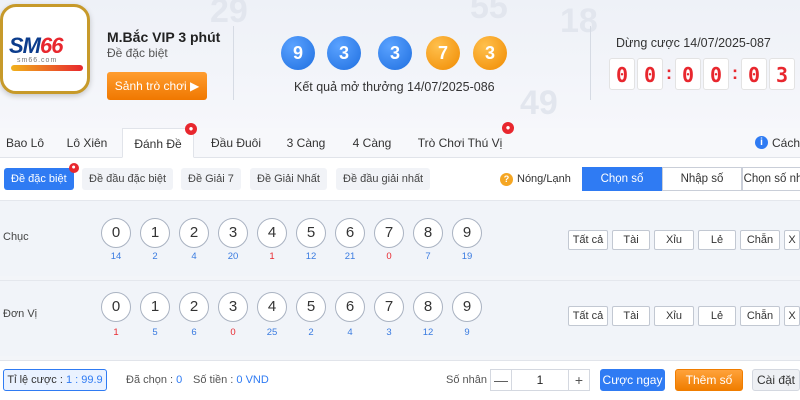 This screenshot has height=400, width=800. I want to click on subtab-de-dac-biet: Đề đặc biệt ●, so click(41, 176).